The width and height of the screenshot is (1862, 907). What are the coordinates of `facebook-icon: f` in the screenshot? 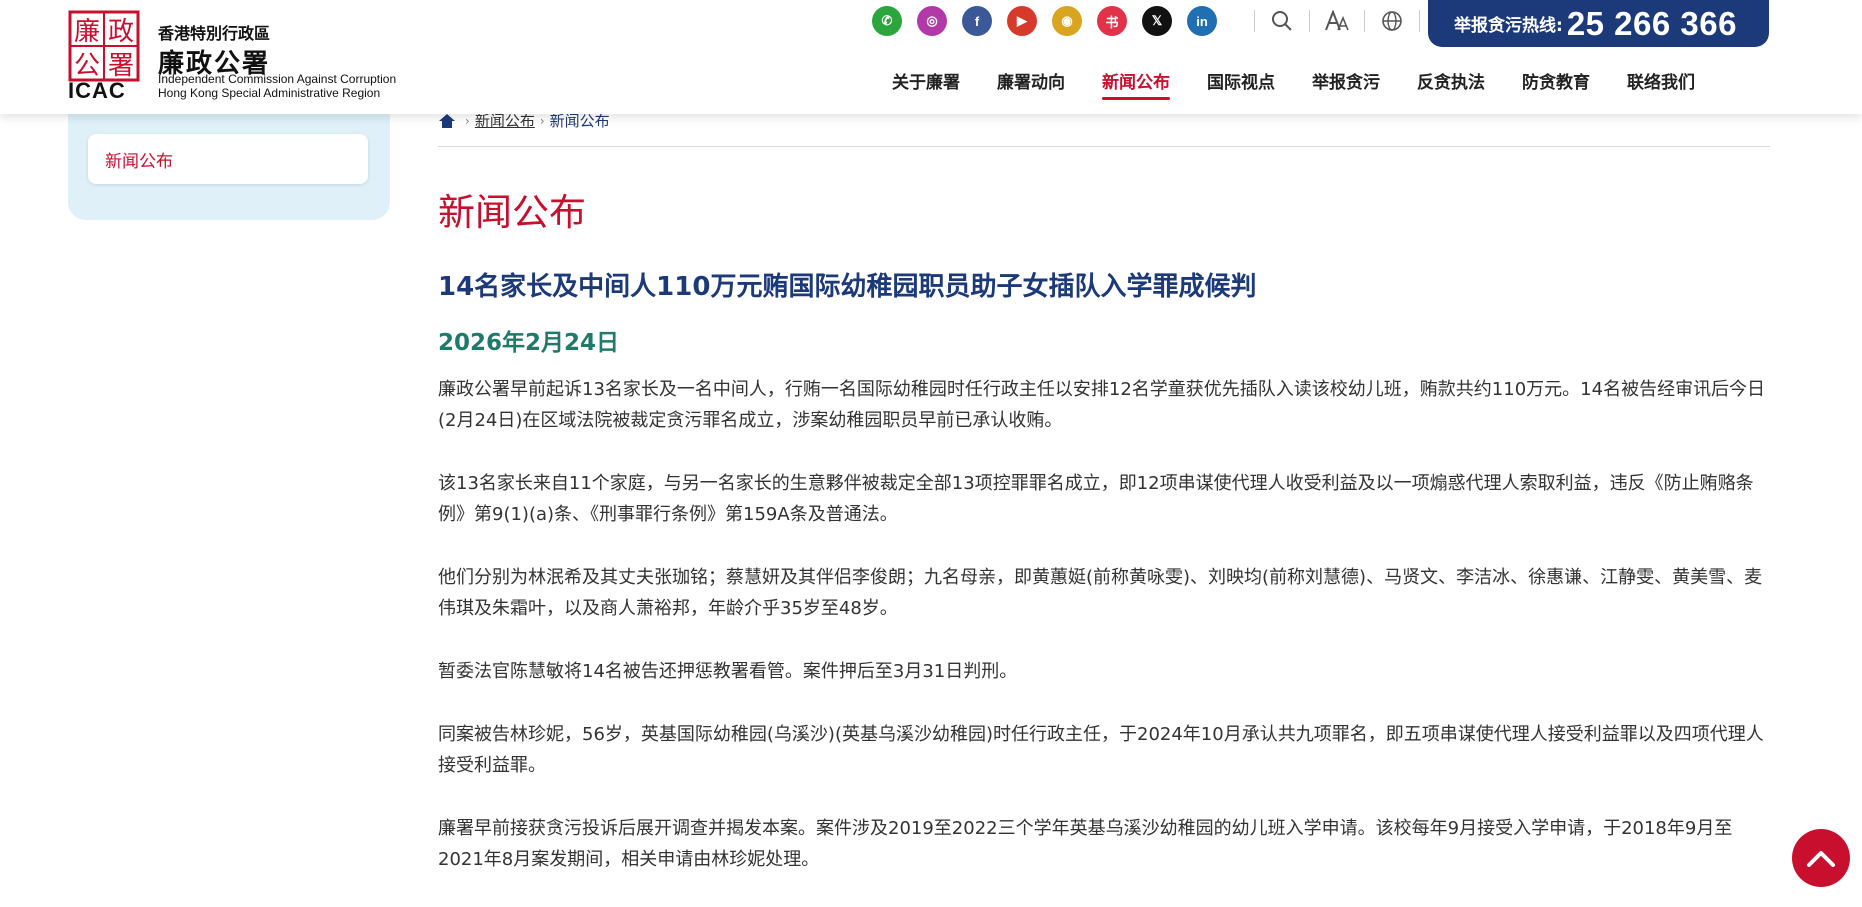 It's located at (977, 21).